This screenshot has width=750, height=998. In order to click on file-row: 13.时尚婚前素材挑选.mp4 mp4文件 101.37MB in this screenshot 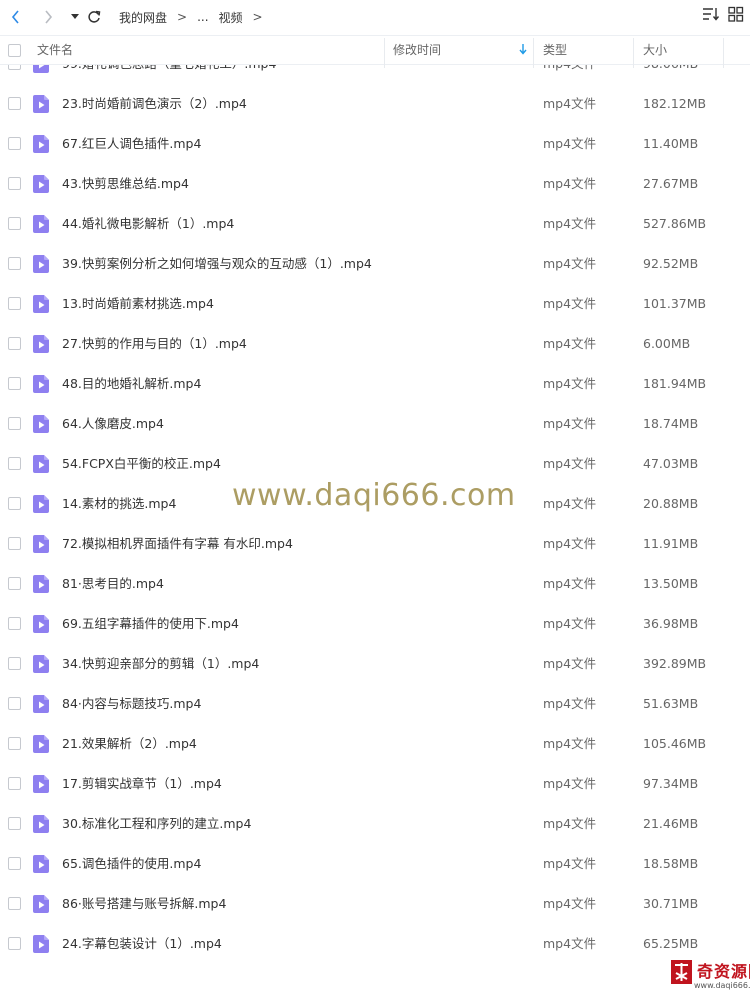, I will do `click(375, 304)`.